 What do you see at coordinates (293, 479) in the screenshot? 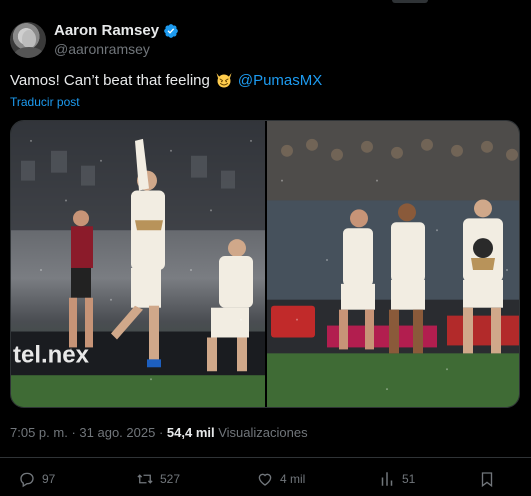
I see `like-count: 4 mil` at bounding box center [293, 479].